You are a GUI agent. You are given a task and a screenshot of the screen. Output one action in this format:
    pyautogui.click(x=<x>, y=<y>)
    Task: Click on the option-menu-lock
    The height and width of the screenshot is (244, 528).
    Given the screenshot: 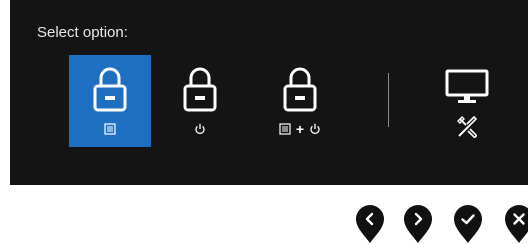 What is the action you would take?
    pyautogui.click(x=110, y=101)
    